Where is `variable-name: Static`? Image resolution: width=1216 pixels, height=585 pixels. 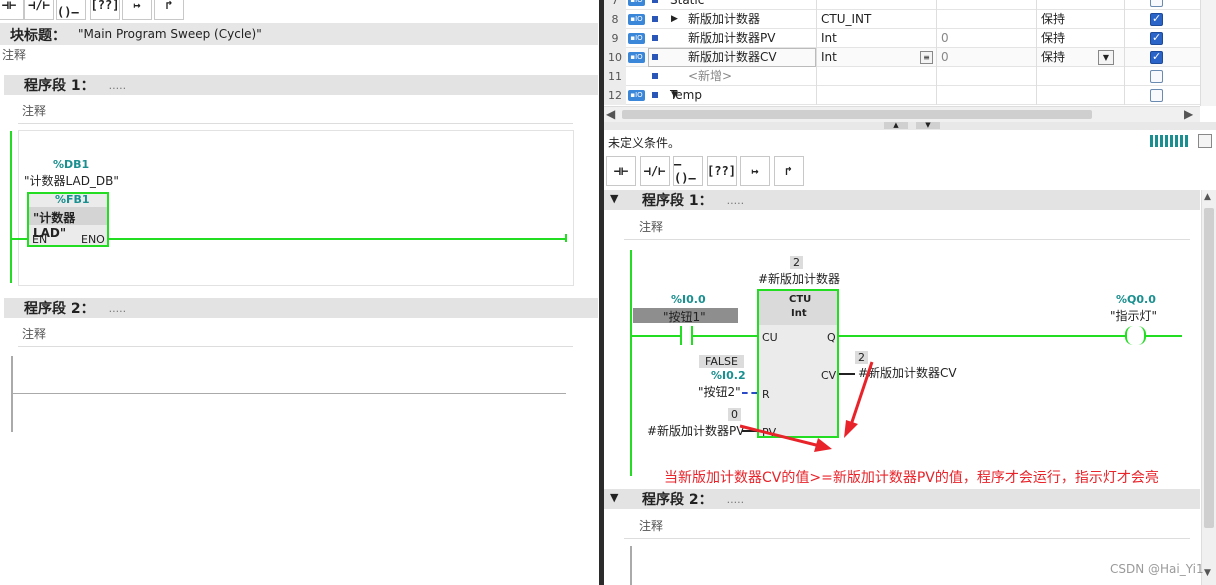
variable-name: Static is located at coordinates (687, 5).